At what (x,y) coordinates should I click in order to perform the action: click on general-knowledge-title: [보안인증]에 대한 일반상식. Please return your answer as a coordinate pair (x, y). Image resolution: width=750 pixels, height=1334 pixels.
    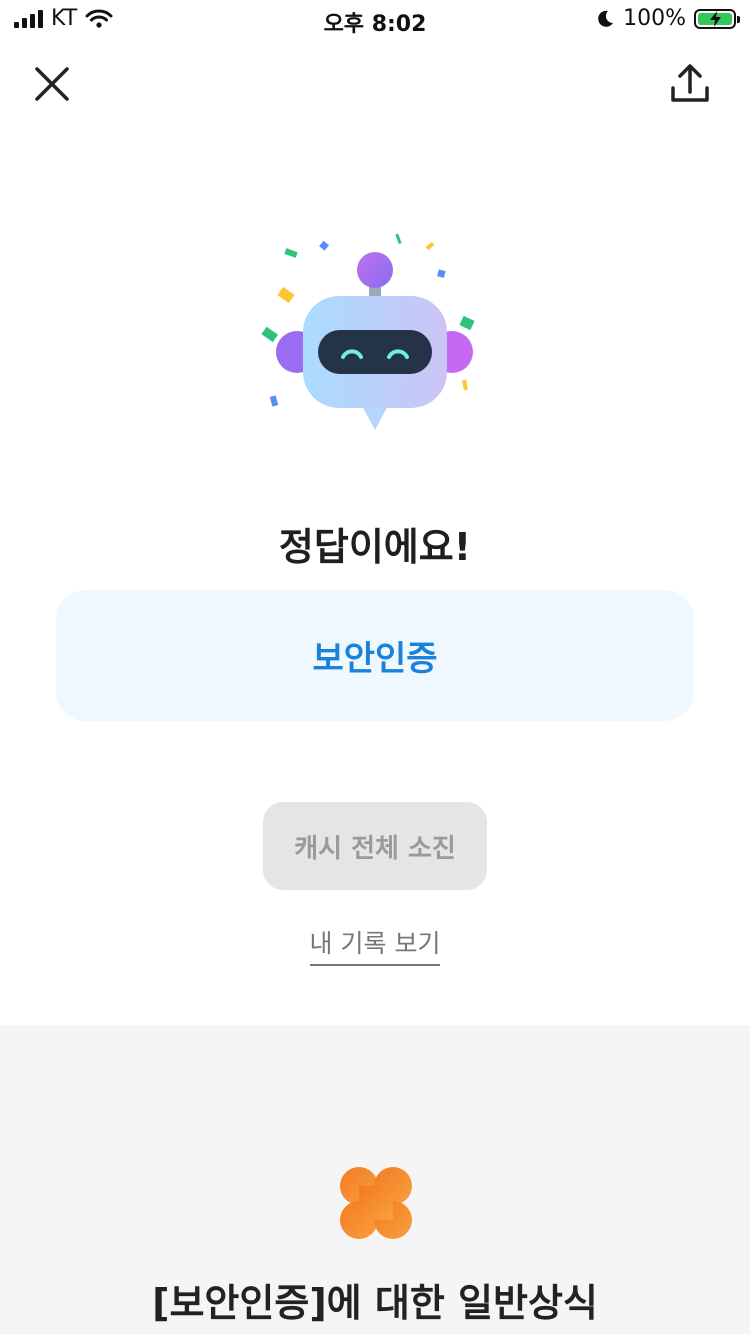
    Looking at the image, I should click on (375, 1303).